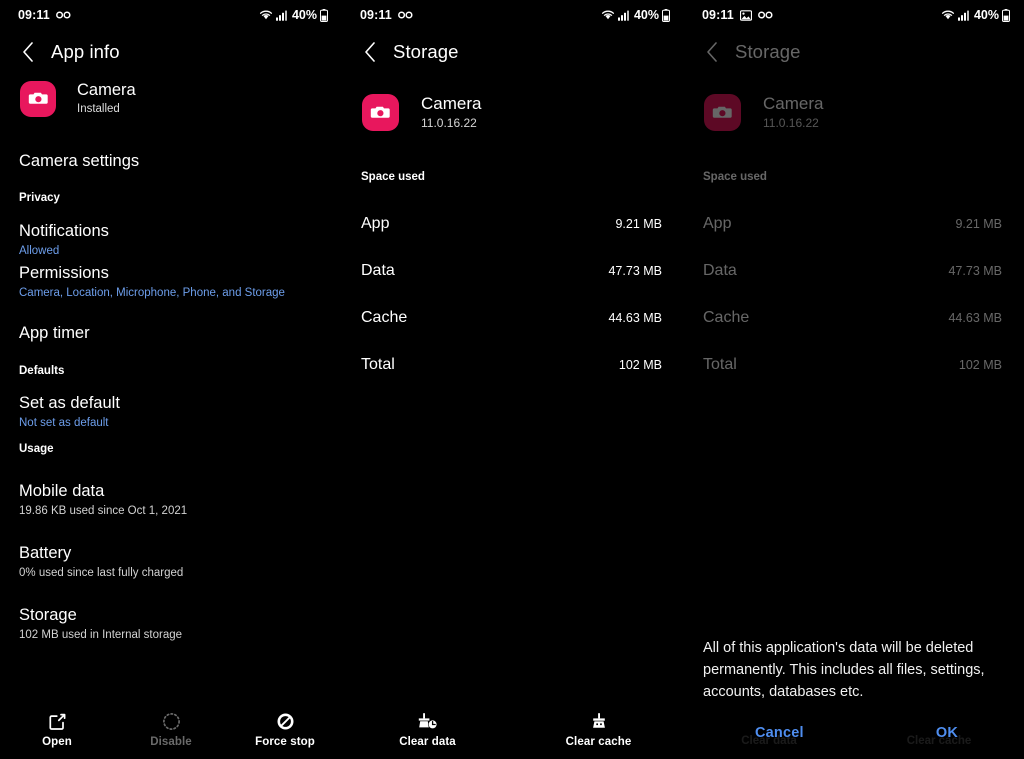 The image size is (1024, 759). What do you see at coordinates (171, 98) in the screenshot?
I see `app-identity-header: Camera Installed` at bounding box center [171, 98].